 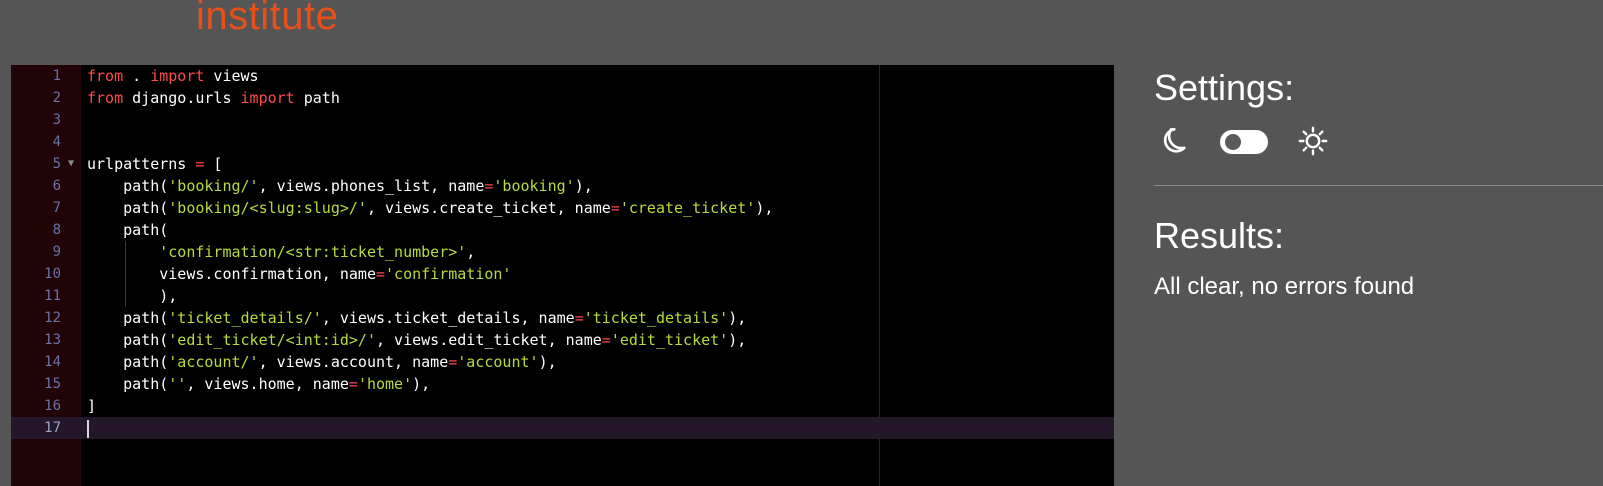 What do you see at coordinates (56, 186) in the screenshot?
I see `line-number: 6` at bounding box center [56, 186].